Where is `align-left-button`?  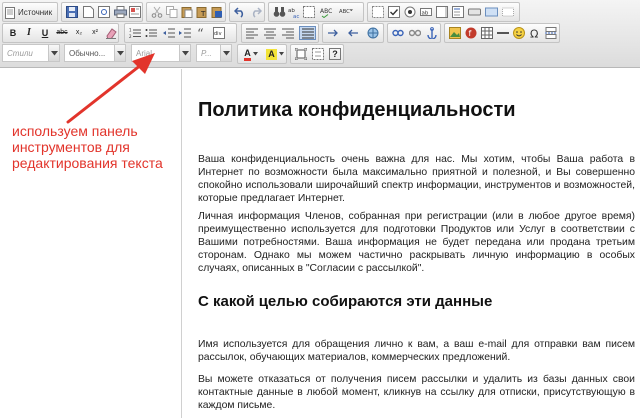
align-left-button is located at coordinates (252, 33).